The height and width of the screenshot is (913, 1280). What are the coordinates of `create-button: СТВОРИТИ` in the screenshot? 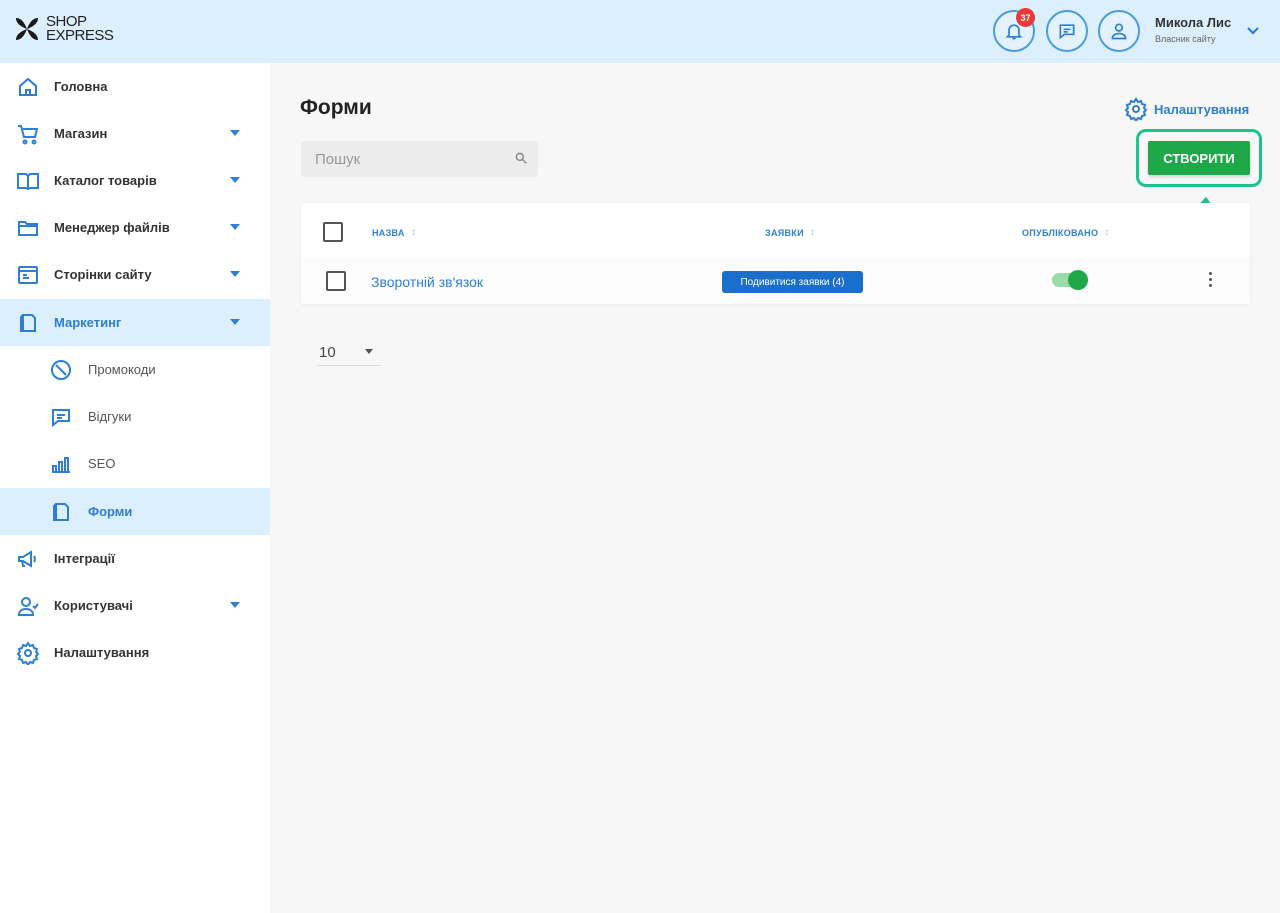 It's located at (1199, 158).